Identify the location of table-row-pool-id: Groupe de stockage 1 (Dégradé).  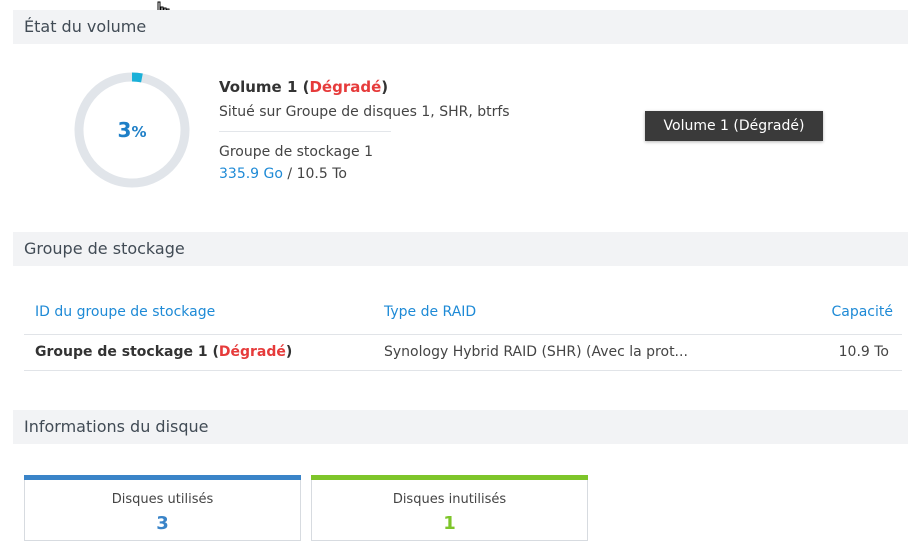
(163, 352).